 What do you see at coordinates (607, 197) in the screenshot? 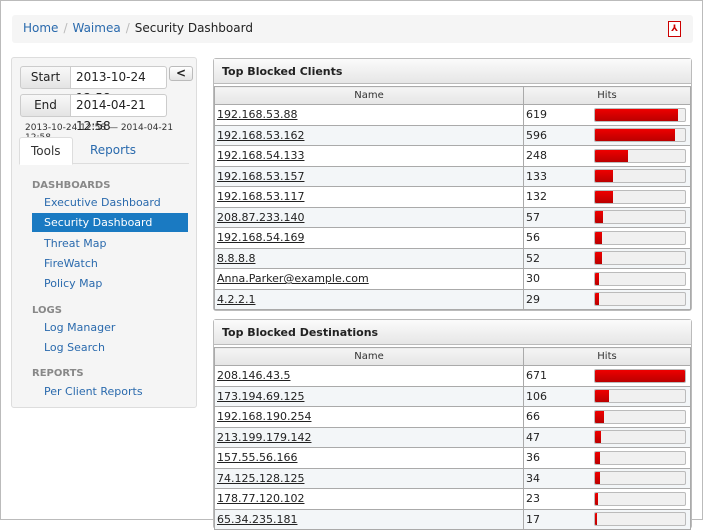
I see `hits-cell: 132` at bounding box center [607, 197].